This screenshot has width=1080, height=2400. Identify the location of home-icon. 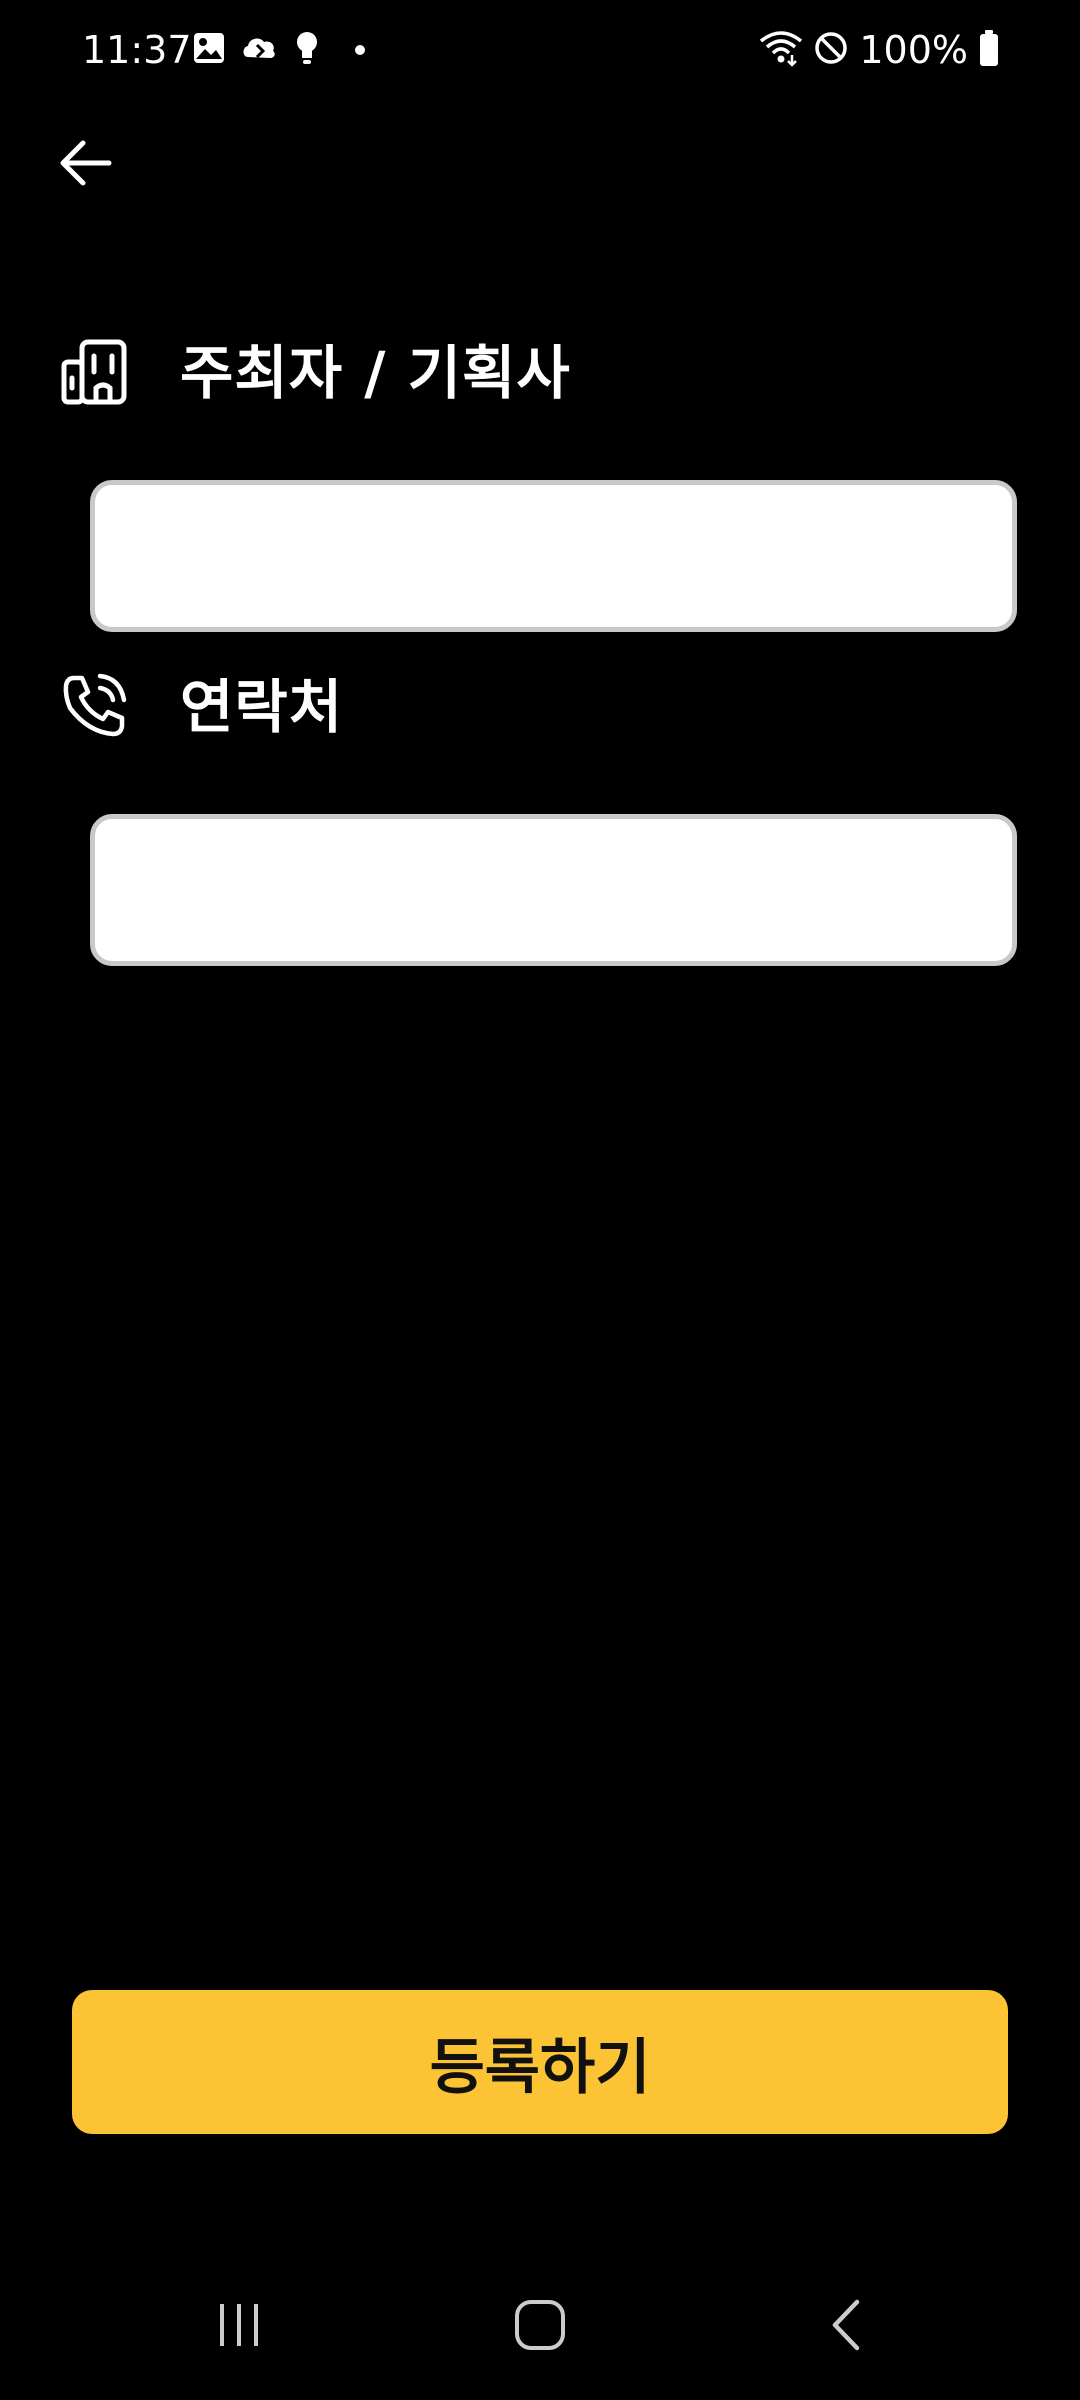
(540, 2327).